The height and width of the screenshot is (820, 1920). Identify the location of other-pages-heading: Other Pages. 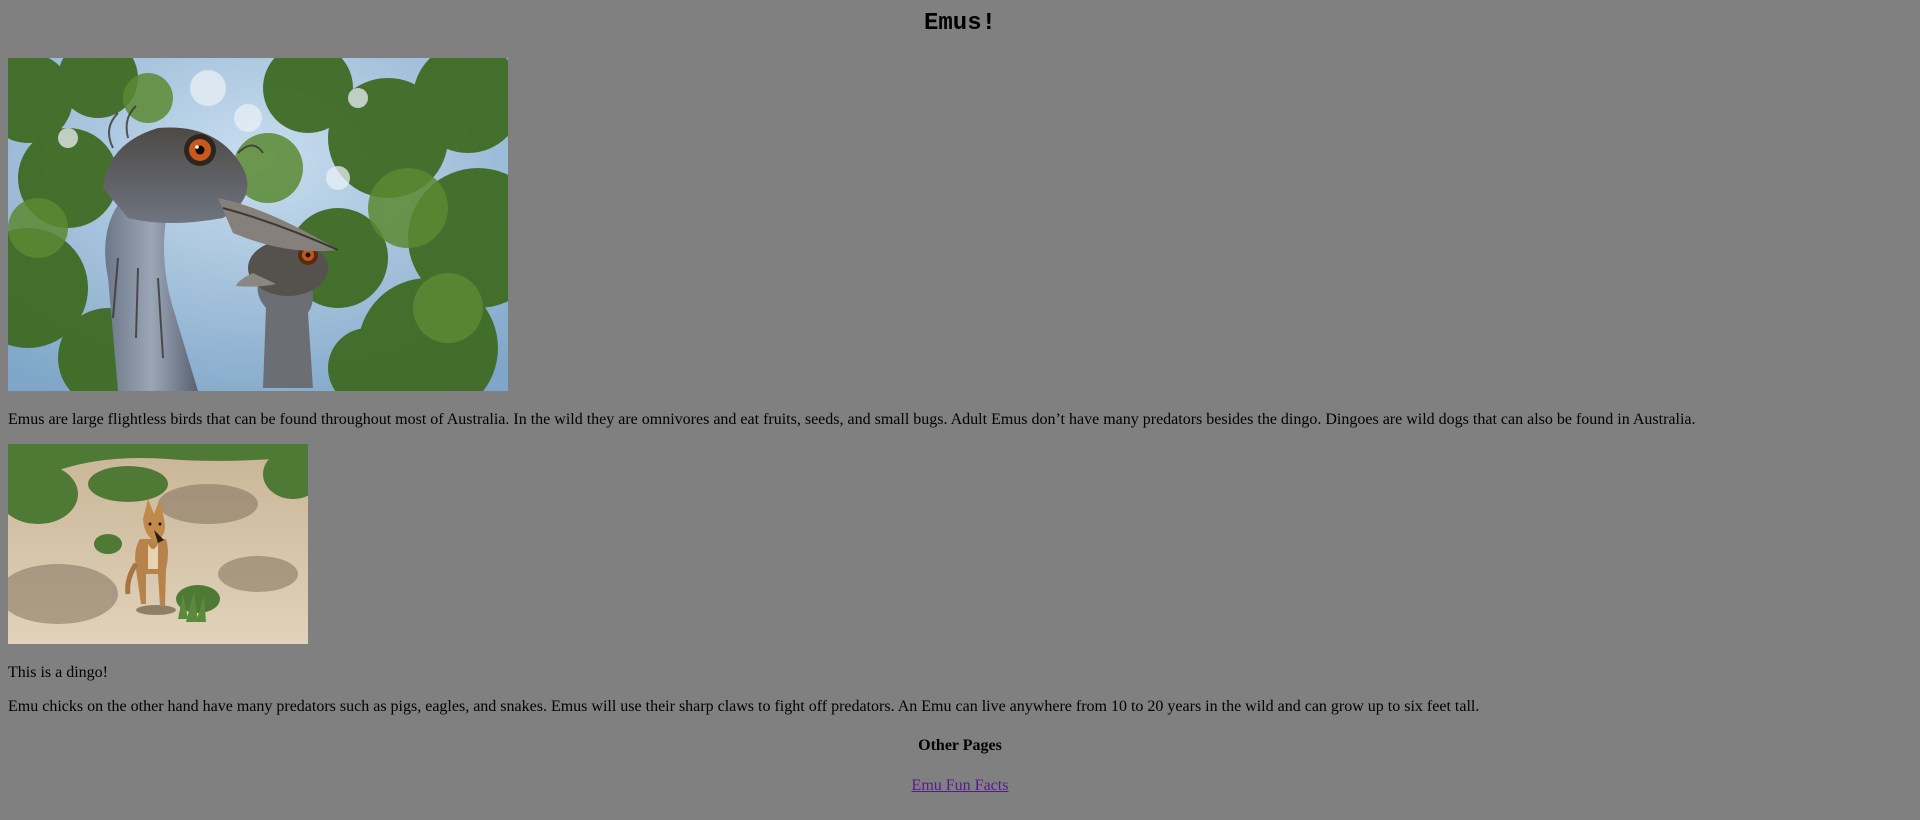
(960, 745).